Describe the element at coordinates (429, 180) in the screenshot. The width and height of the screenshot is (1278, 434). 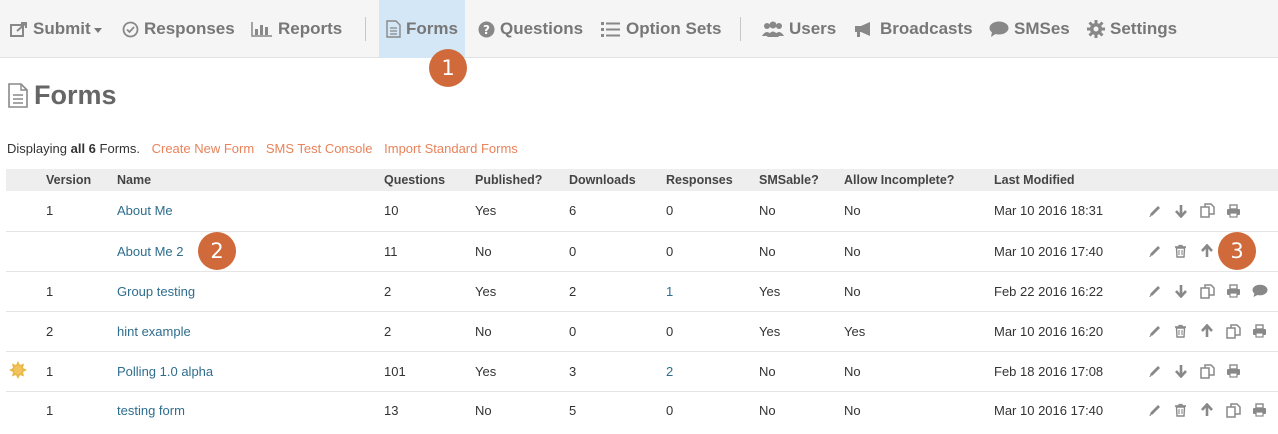
I see `column-header: Questions` at that location.